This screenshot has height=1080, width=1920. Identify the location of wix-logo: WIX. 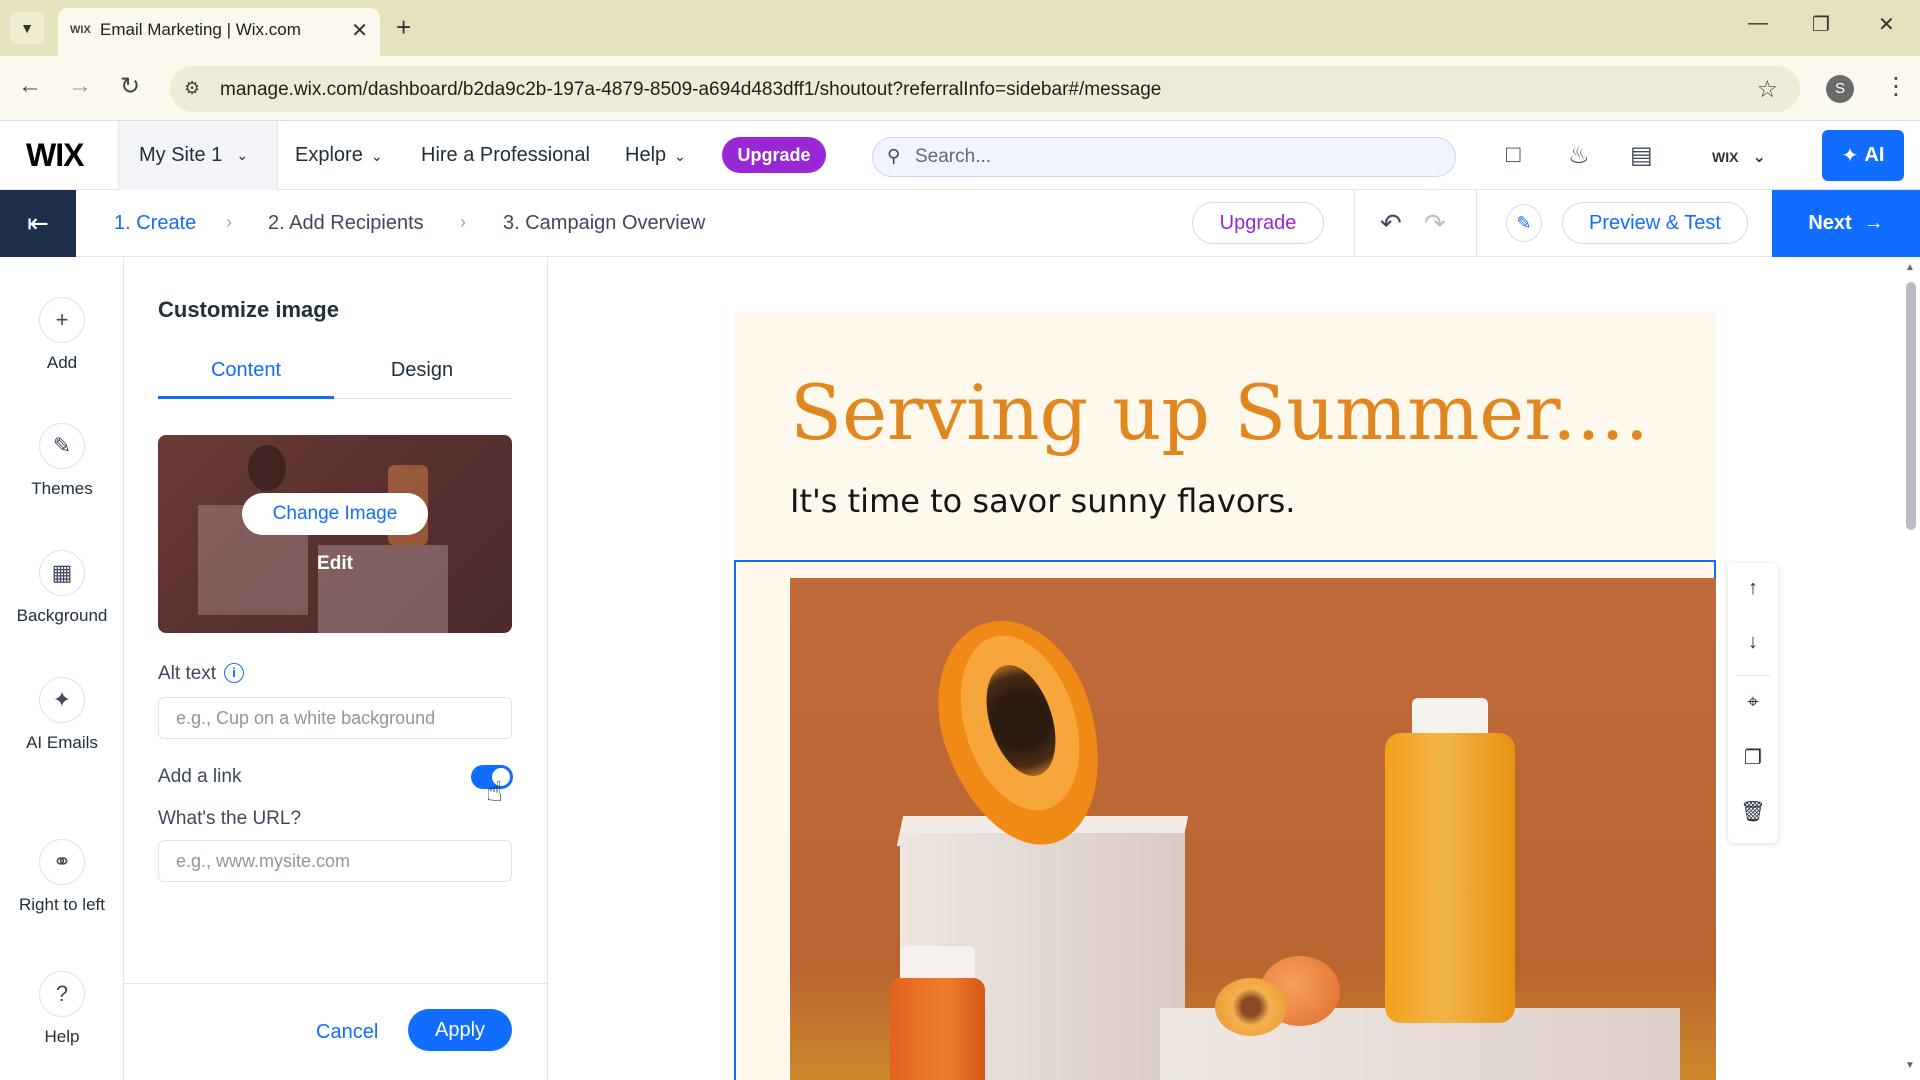
(55, 155).